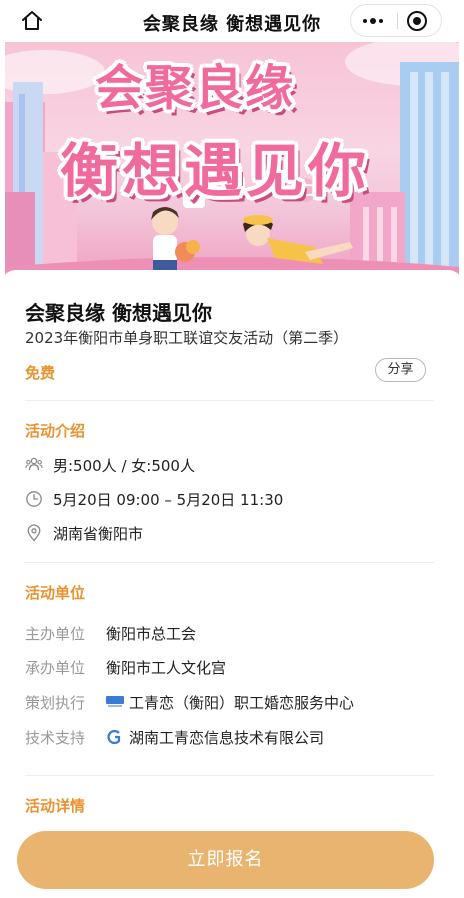 This screenshot has width=464, height=898. Describe the element at coordinates (225, 465) in the screenshot. I see `participants-row: 男:500人 / 女:500人` at that location.